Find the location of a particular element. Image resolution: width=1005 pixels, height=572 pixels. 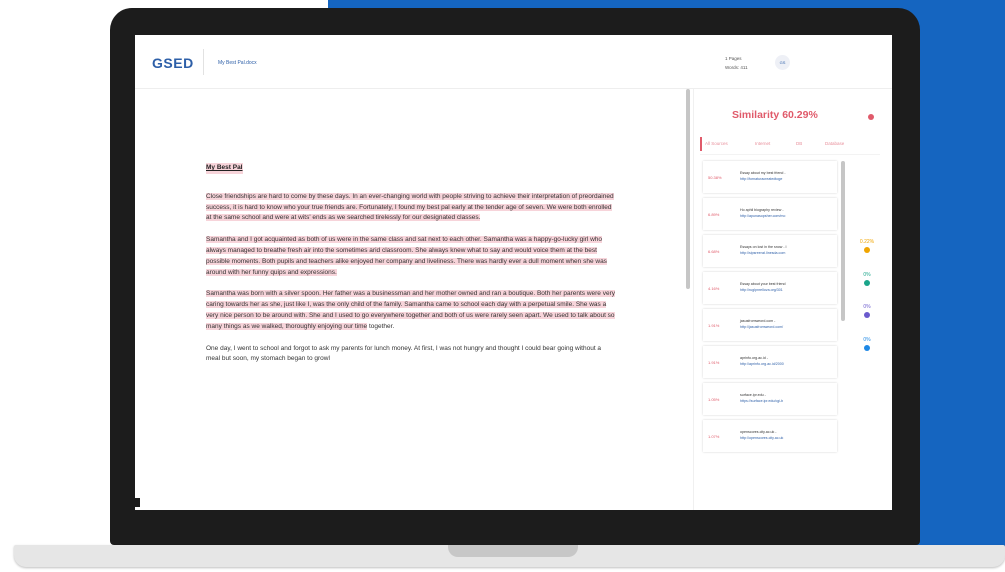

tab-internet: Internet is located at coordinates (762, 143).